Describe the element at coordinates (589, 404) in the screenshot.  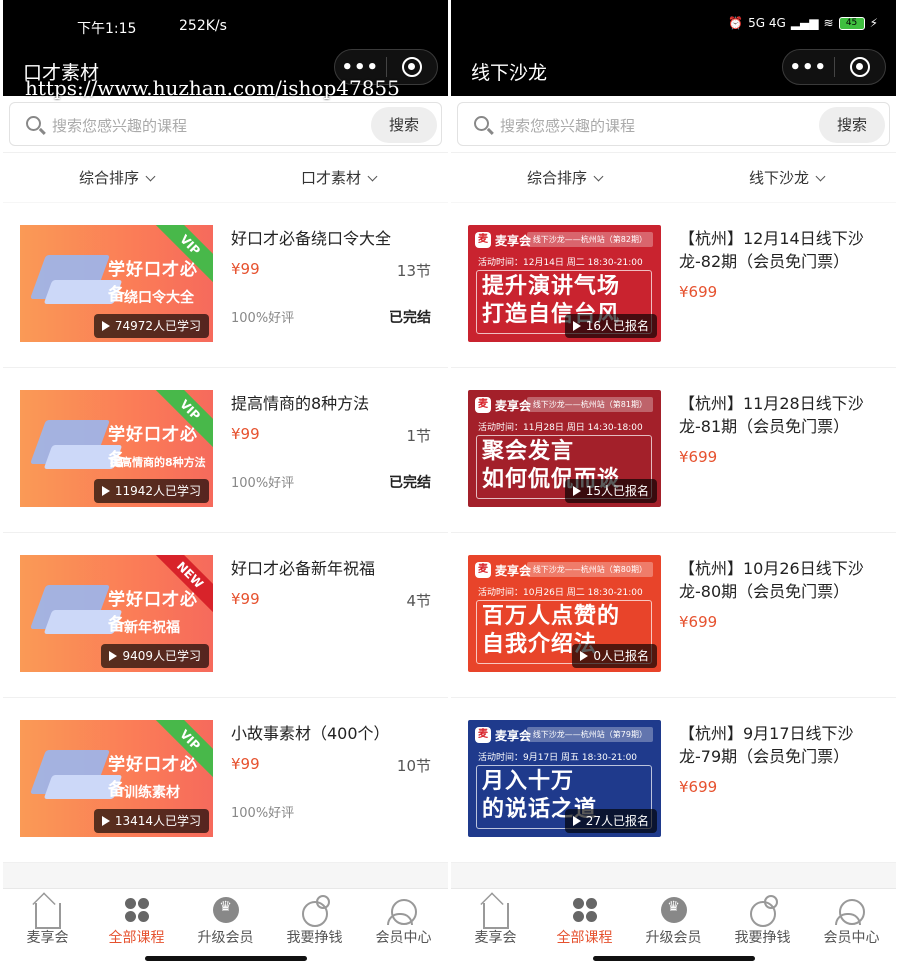
I see `station-label: 线下沙龙——杭州站（第81期）` at that location.